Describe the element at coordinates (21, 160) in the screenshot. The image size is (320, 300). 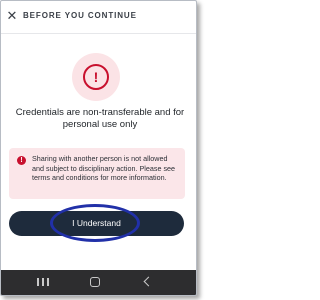
I see `alert-small-icon: !` at that location.